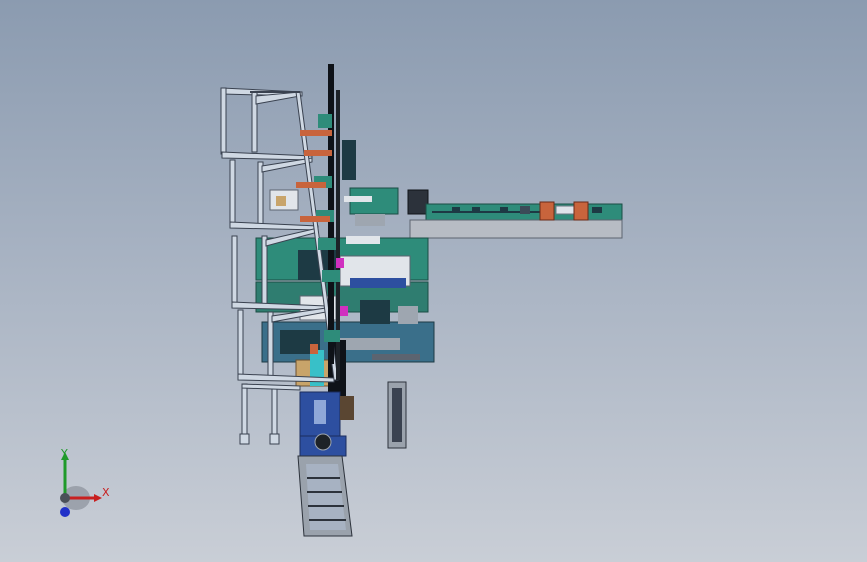 Image resolution: width=867 pixels, height=562 pixels. Describe the element at coordinates (325, 464) in the screenshot. I see `lower-conveyor` at that location.